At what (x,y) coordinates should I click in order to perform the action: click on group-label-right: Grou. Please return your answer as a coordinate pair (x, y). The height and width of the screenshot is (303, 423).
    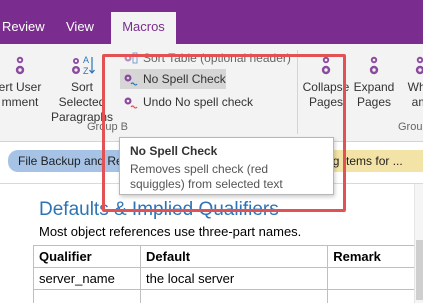
    Looking at the image, I should click on (410, 127).